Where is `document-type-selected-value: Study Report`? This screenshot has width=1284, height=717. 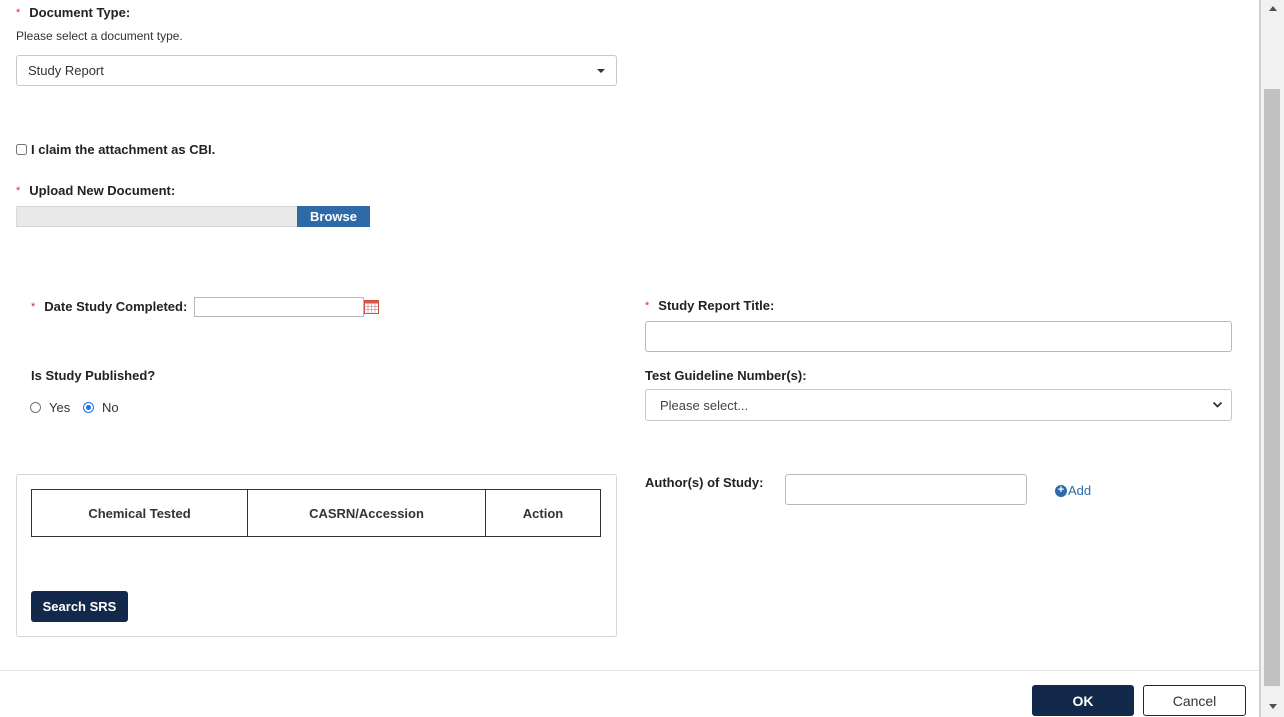 document-type-selected-value: Study Report is located at coordinates (66, 70).